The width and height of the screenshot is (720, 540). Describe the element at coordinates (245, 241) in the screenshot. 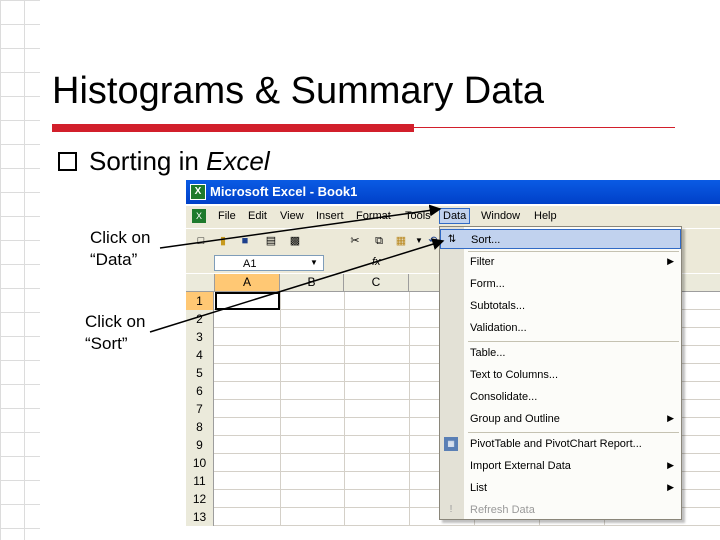

I see `save-icon: ■` at that location.